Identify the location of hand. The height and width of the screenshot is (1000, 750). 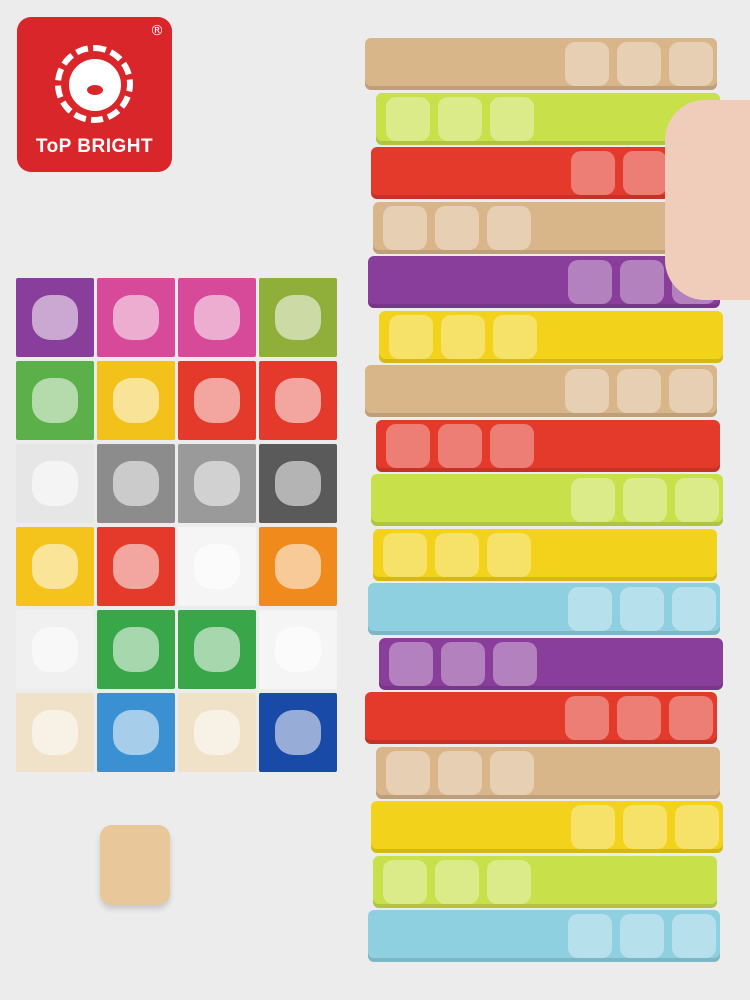
(707, 200).